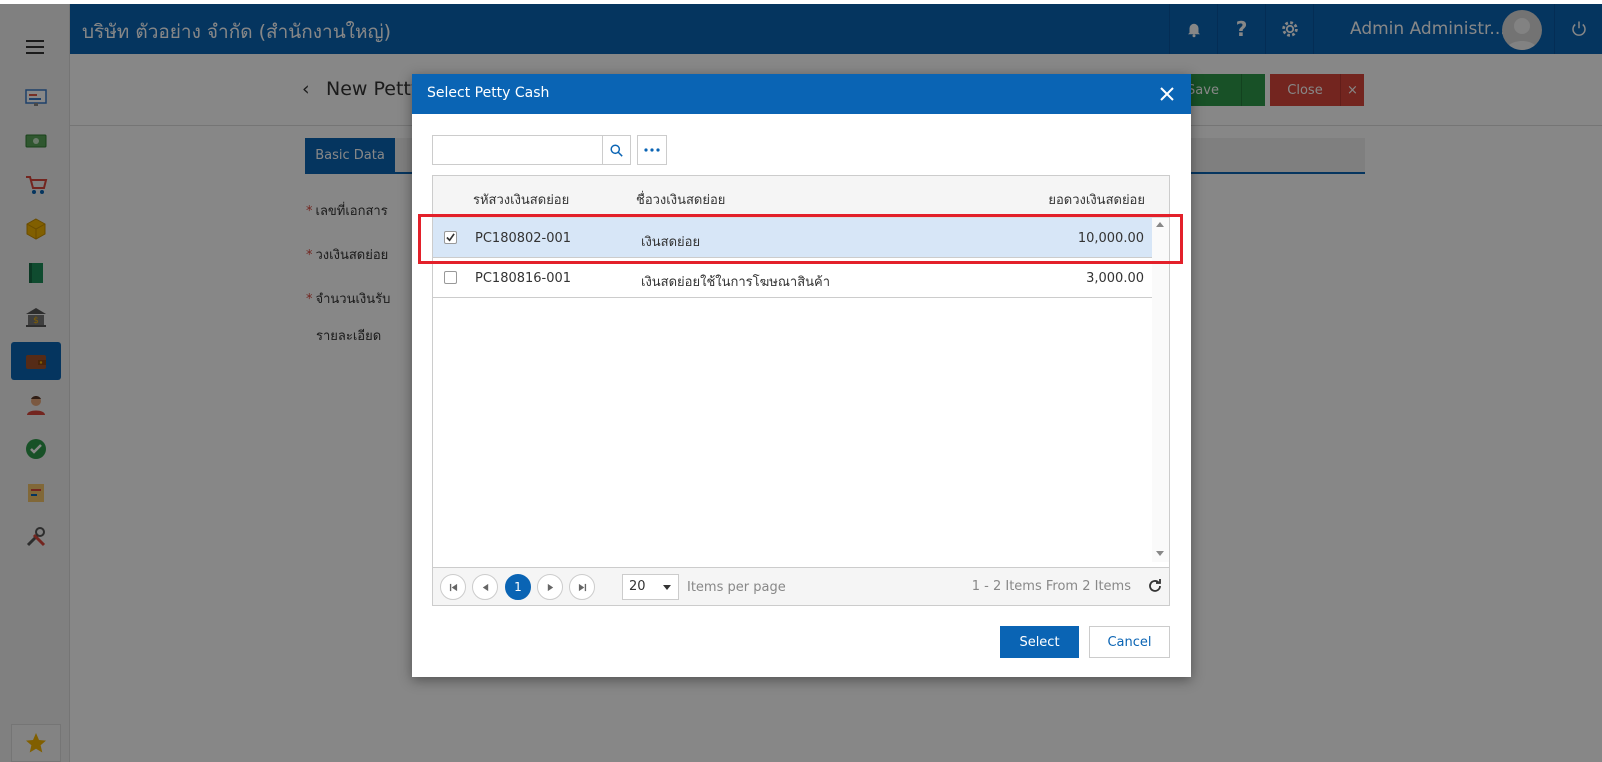  I want to click on prev-page-button, so click(485, 587).